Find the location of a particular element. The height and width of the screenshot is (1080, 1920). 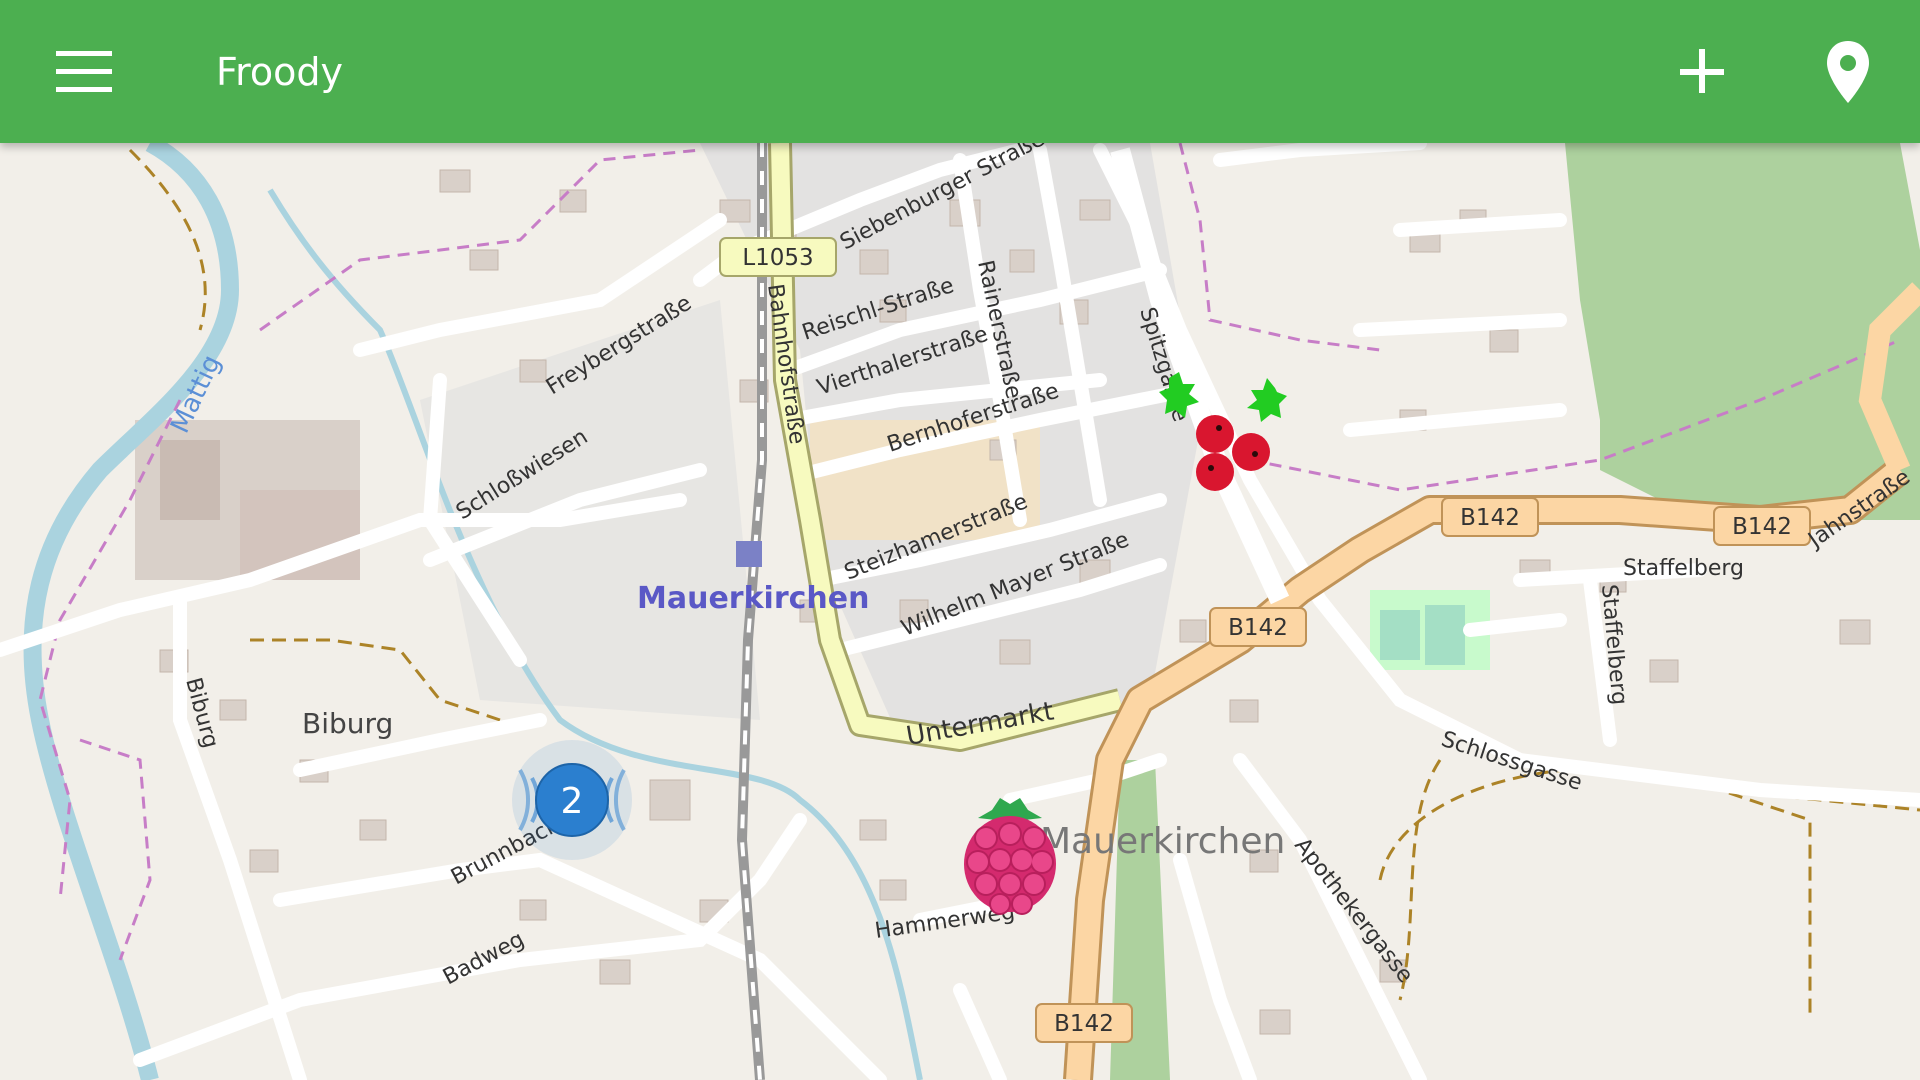

building is located at coordinates (190, 480).